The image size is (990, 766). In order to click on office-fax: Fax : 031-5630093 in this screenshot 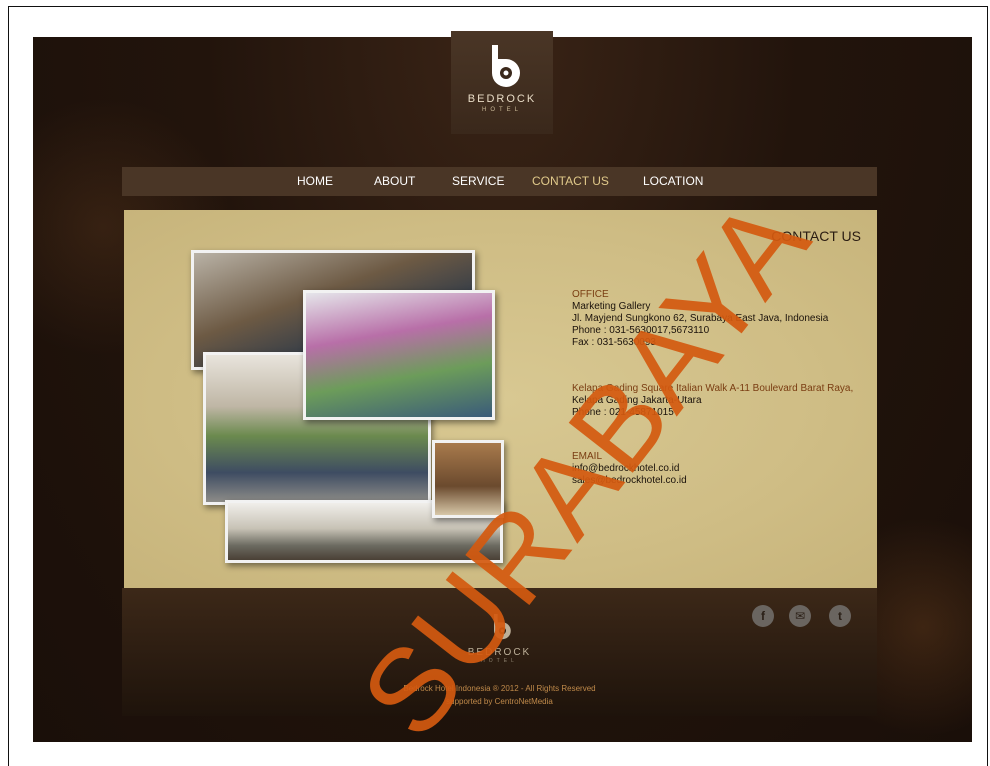, I will do `click(614, 342)`.